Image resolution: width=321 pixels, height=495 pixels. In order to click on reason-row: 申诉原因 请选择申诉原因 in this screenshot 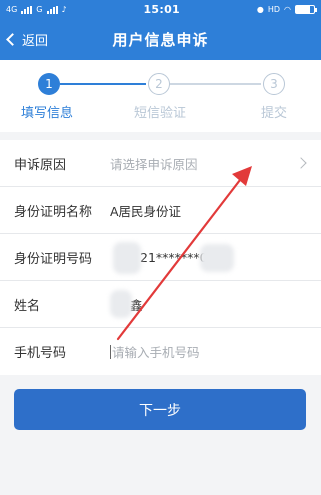, I will do `click(160, 163)`.